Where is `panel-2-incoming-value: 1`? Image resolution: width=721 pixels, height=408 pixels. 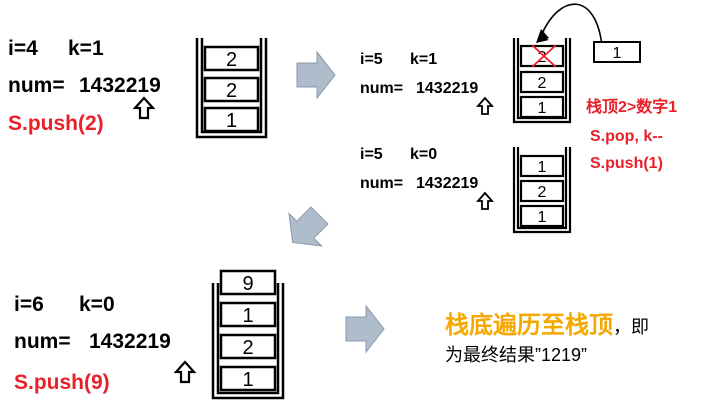
panel-2-incoming-value: 1 is located at coordinates (617, 53).